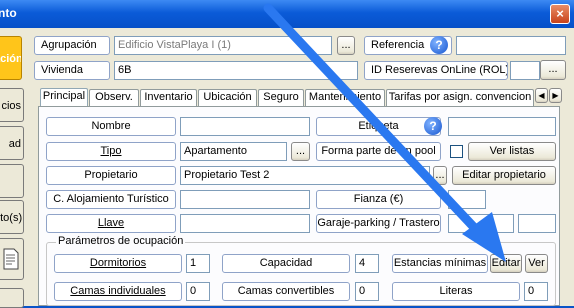 The image size is (574, 308). Describe the element at coordinates (398, 45) in the screenshot. I see `referencia-label-text: Referencia` at that location.